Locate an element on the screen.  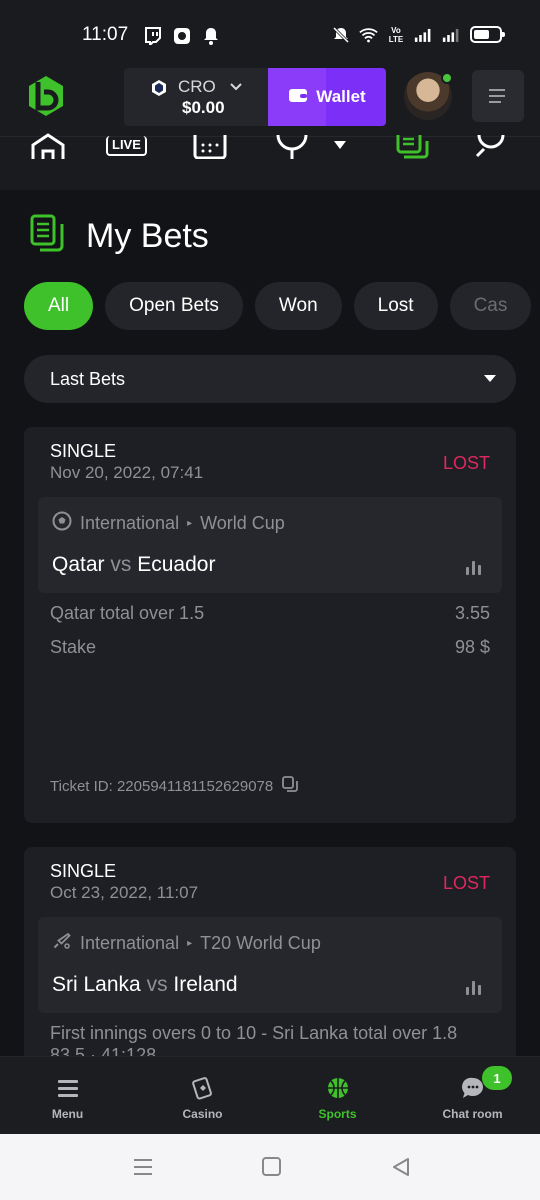
chat-icon is located at coordinates (473, 1088).